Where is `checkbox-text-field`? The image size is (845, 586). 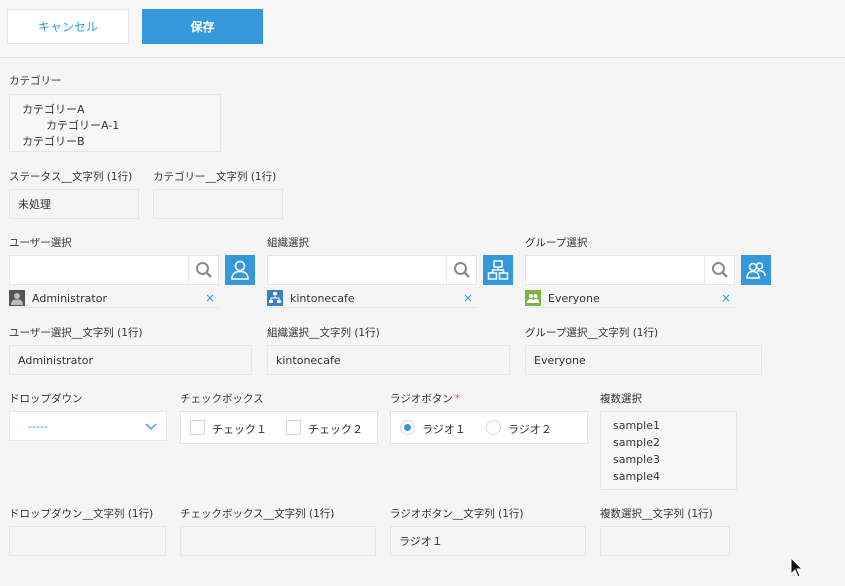
checkbox-text-field is located at coordinates (278, 541).